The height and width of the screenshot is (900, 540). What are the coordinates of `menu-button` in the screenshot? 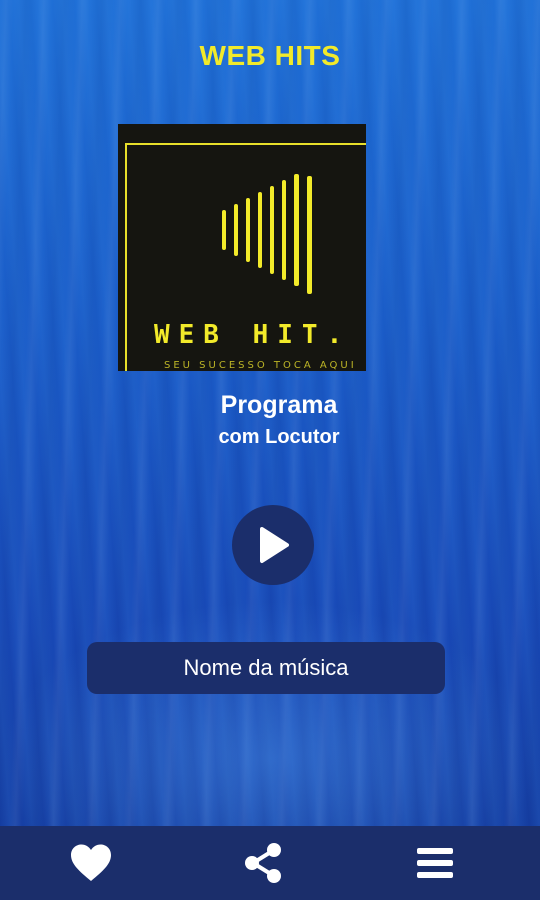 It's located at (435, 863).